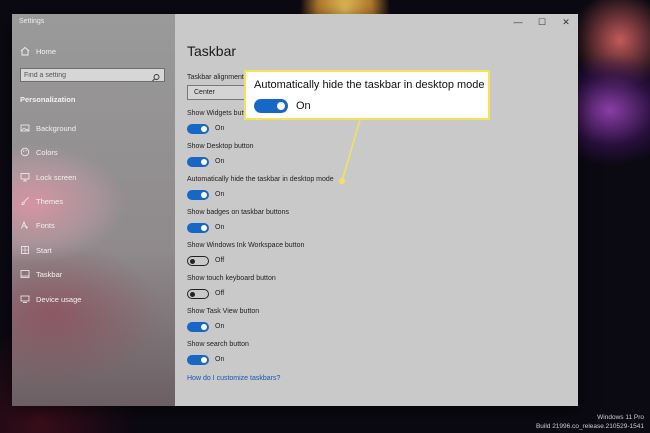 Image resolution: width=650 pixels, height=433 pixels. What do you see at coordinates (45, 225) in the screenshot?
I see `sidebar-item-label: Fonts` at bounding box center [45, 225].